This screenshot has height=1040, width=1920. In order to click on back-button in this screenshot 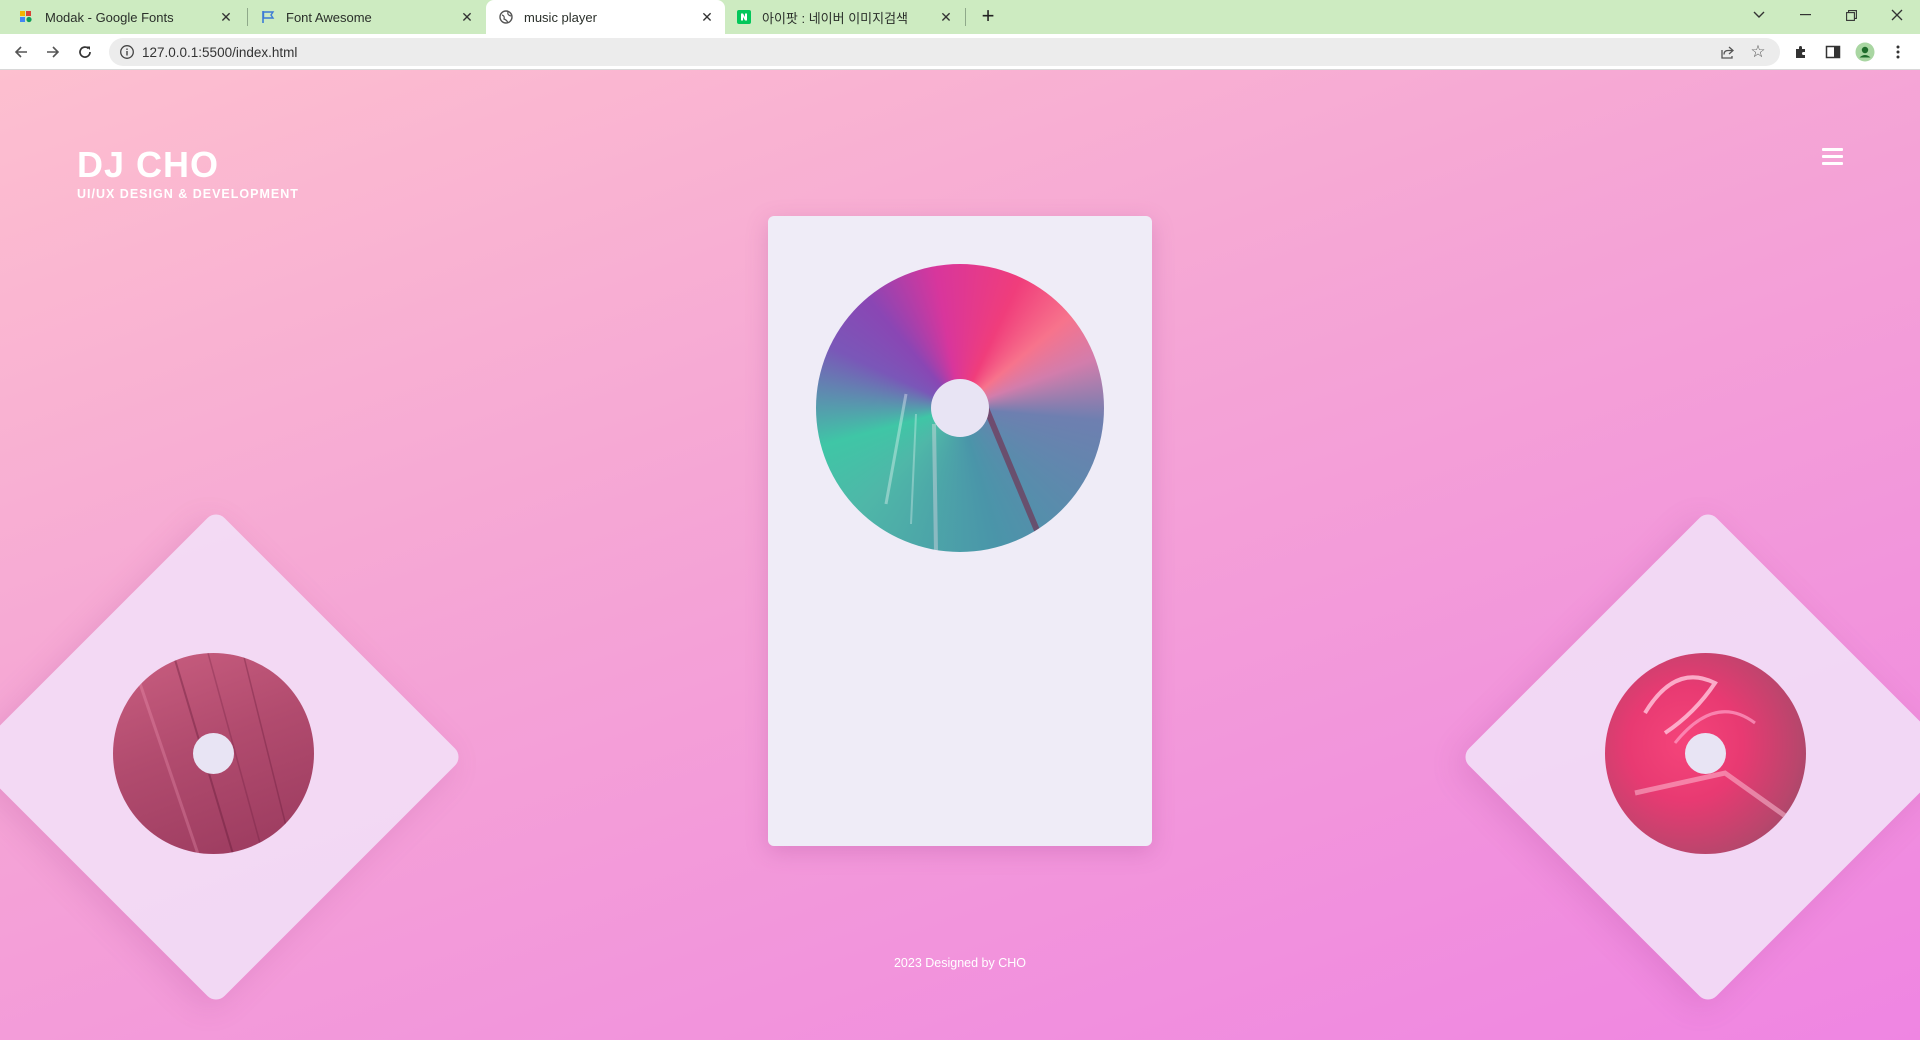, I will do `click(21, 52)`.